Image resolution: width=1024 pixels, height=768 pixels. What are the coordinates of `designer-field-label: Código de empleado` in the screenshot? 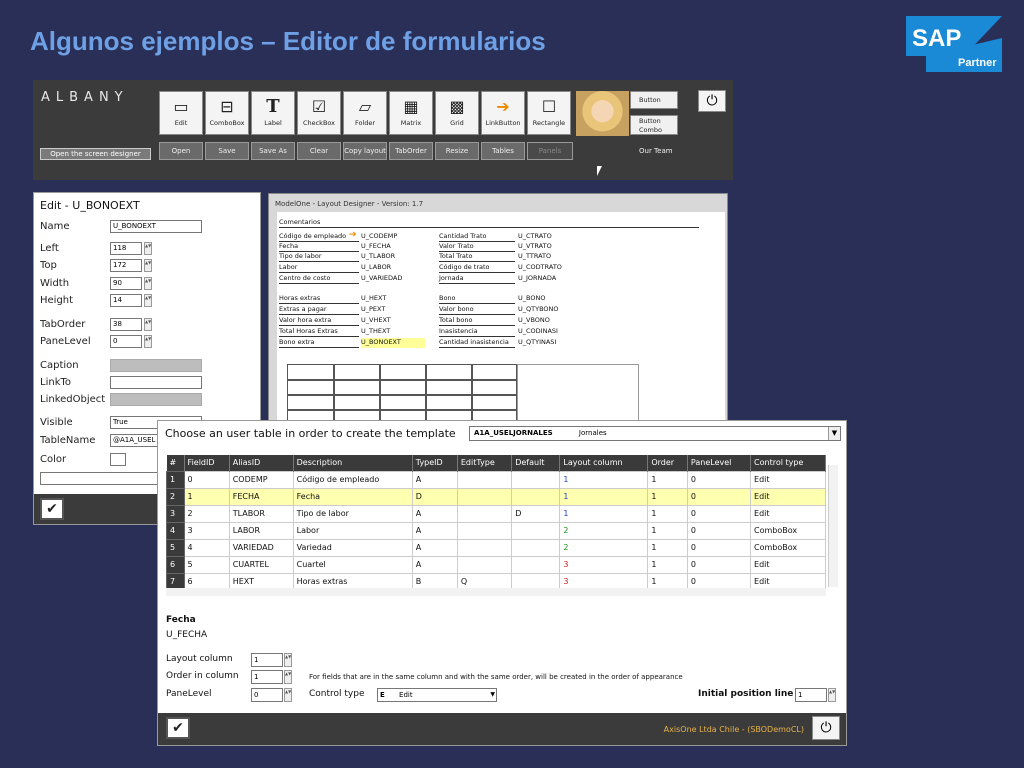 It's located at (319, 237).